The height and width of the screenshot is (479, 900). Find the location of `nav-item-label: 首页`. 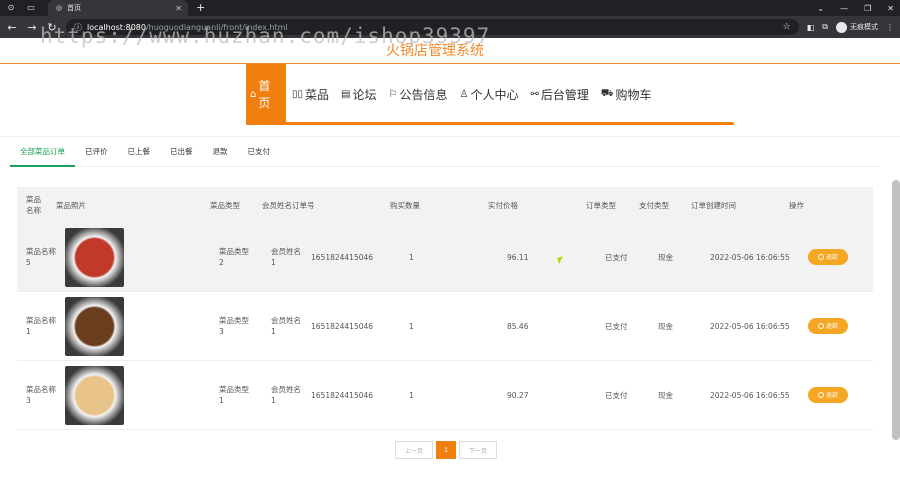

nav-item-label: 首页 is located at coordinates (264, 94).